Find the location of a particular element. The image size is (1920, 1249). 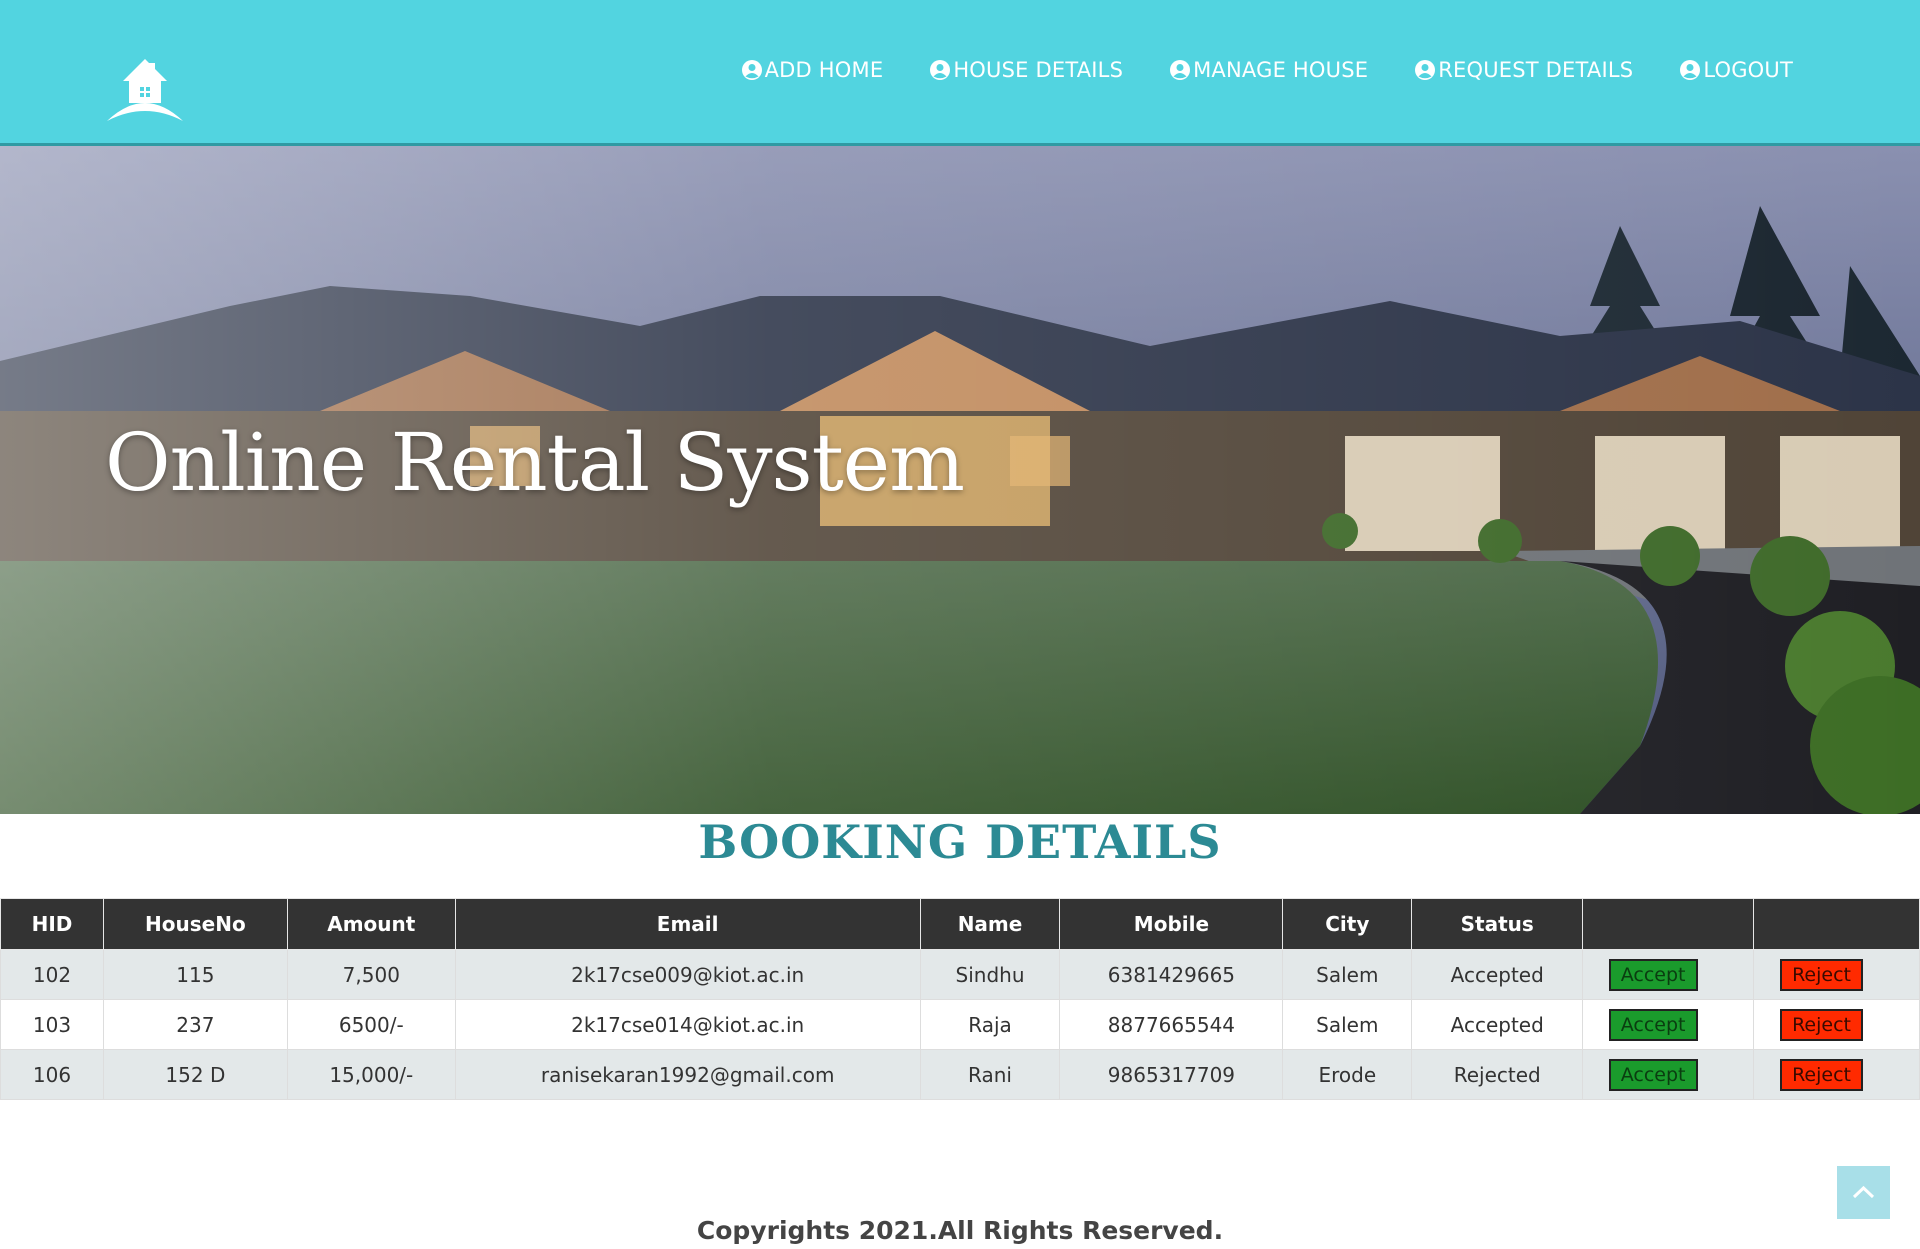

cell-mobile: 9865317709 is located at coordinates (1171, 1074).